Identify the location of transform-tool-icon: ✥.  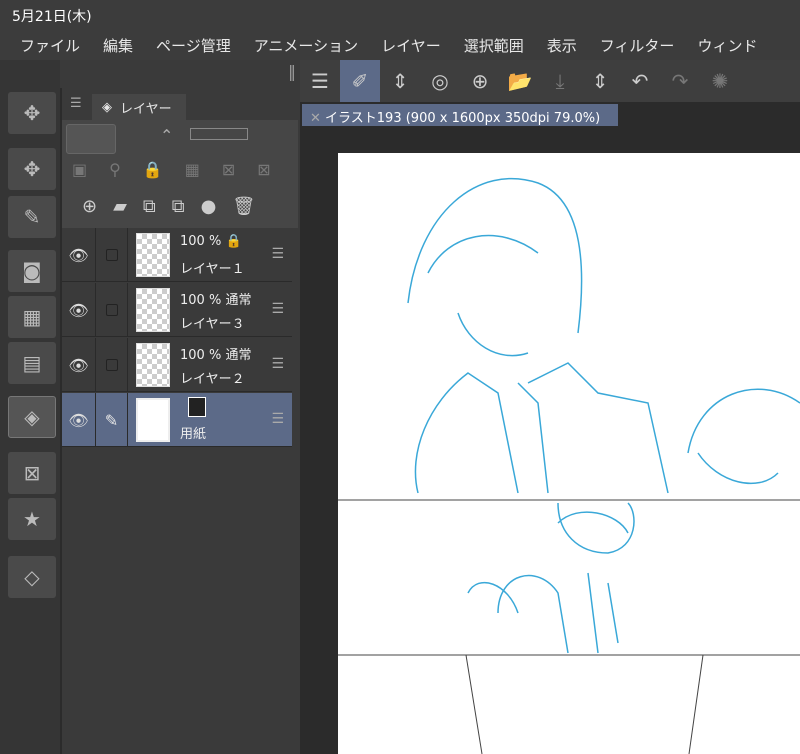
(32, 169).